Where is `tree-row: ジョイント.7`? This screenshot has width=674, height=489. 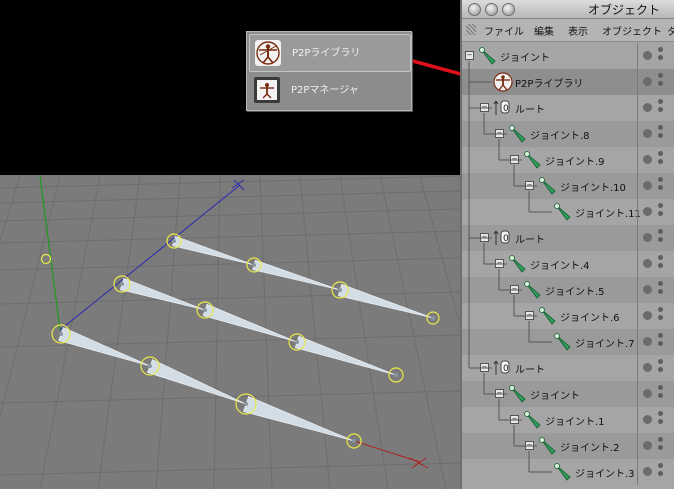 tree-row: ジョイント.7 is located at coordinates (568, 342).